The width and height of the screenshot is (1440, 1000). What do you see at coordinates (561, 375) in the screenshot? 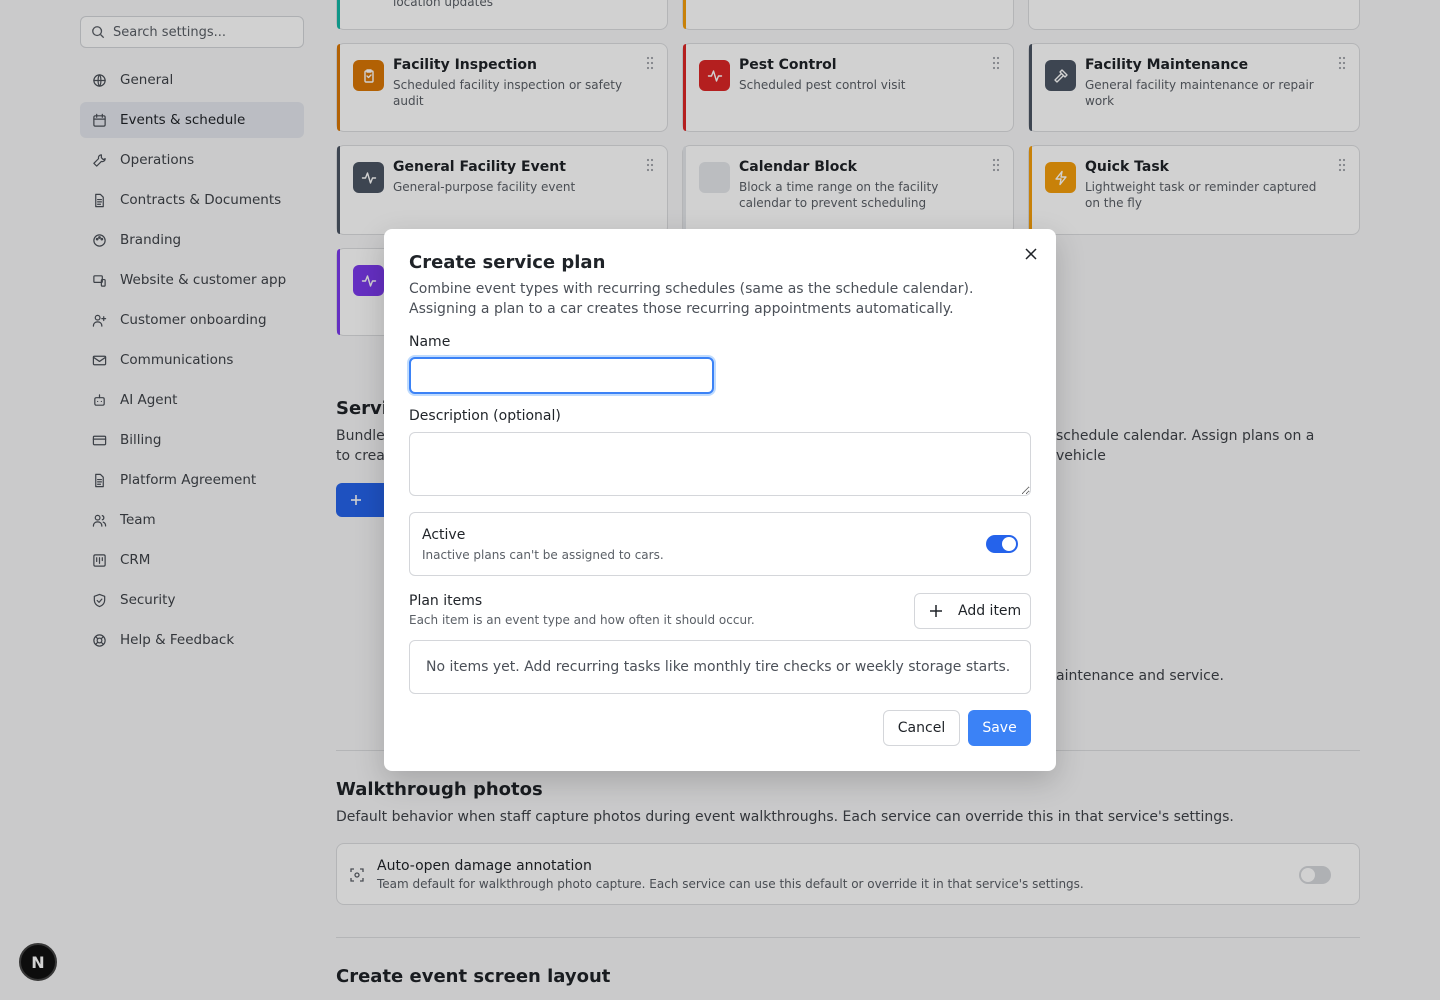
I see `name-input` at bounding box center [561, 375].